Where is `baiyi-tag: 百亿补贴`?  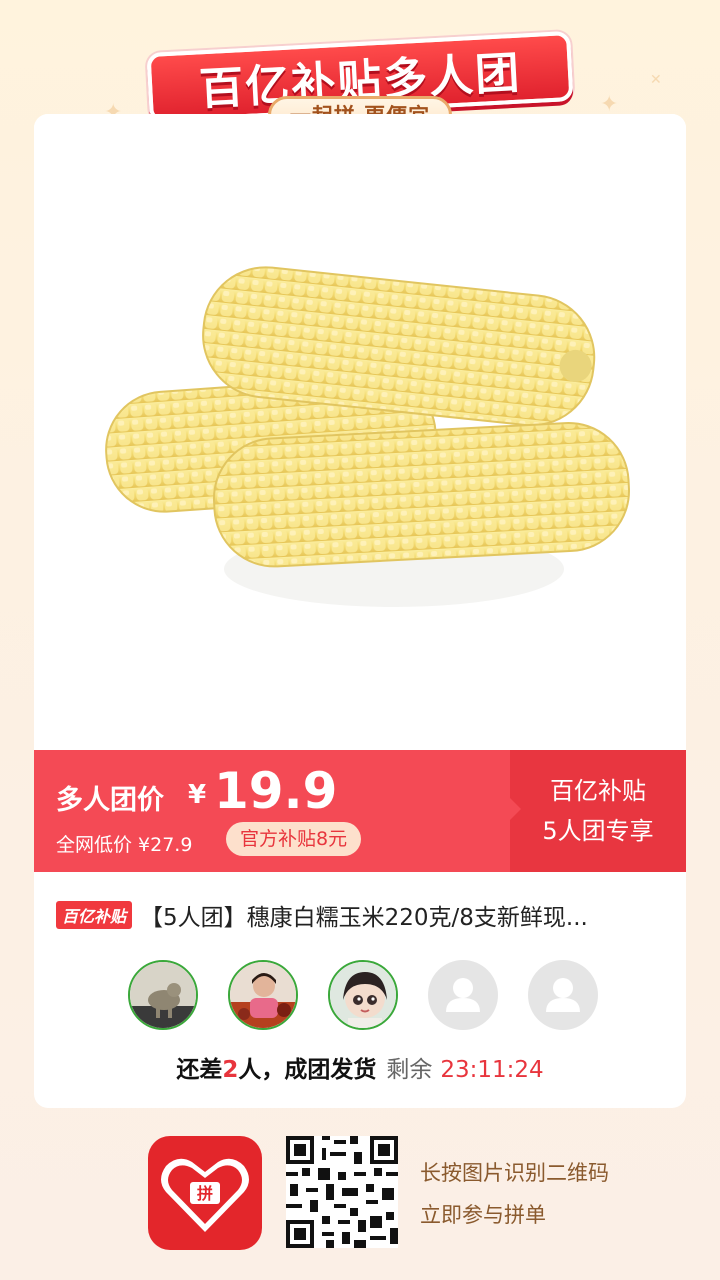 baiyi-tag: 百亿补贴 is located at coordinates (94, 915).